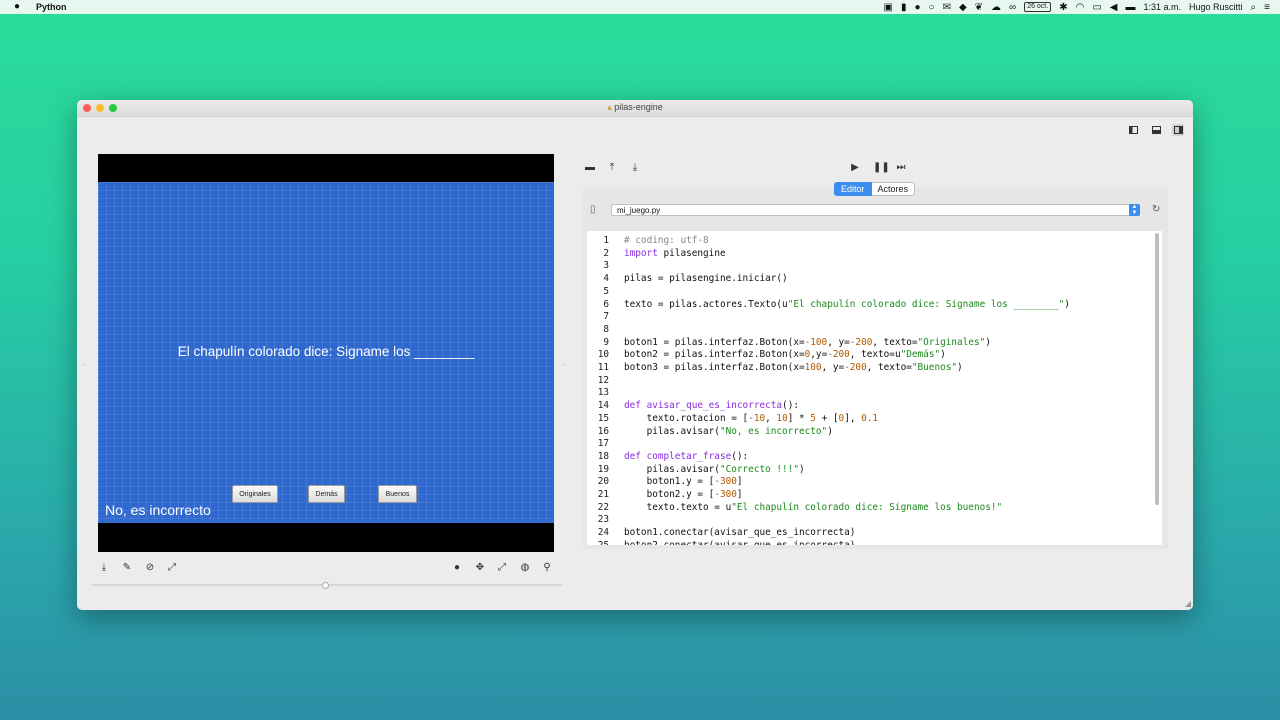 Image resolution: width=1280 pixels, height=720 pixels. Describe the element at coordinates (1038, 7) in the screenshot. I see `date-badge: 26 oct.` at that location.